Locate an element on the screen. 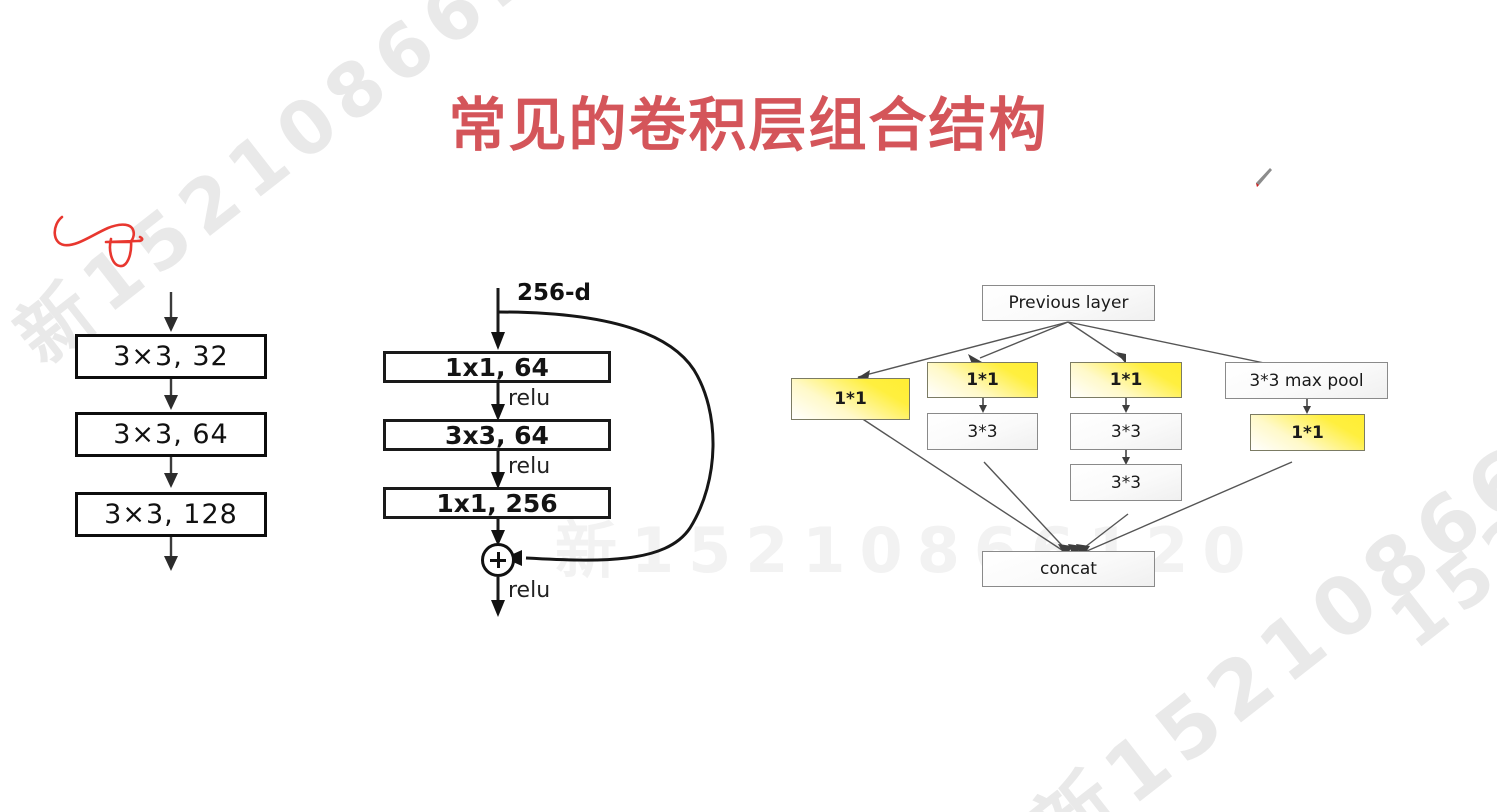 The height and width of the screenshot is (812, 1497). inception-branch2-conv3x3: 3*3 is located at coordinates (982, 431).